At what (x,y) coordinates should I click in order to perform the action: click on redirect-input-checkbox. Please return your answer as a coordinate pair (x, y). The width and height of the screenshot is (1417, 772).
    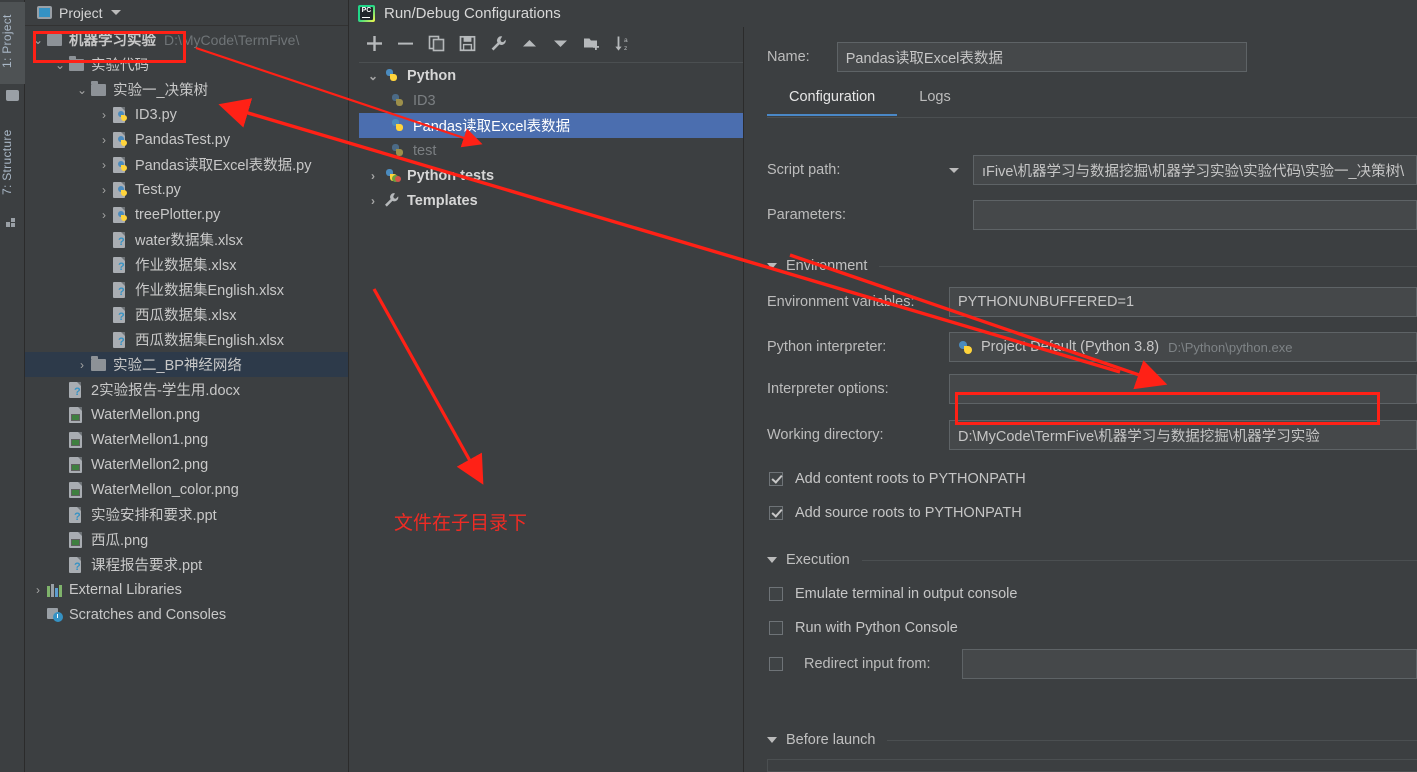
    Looking at the image, I should click on (776, 664).